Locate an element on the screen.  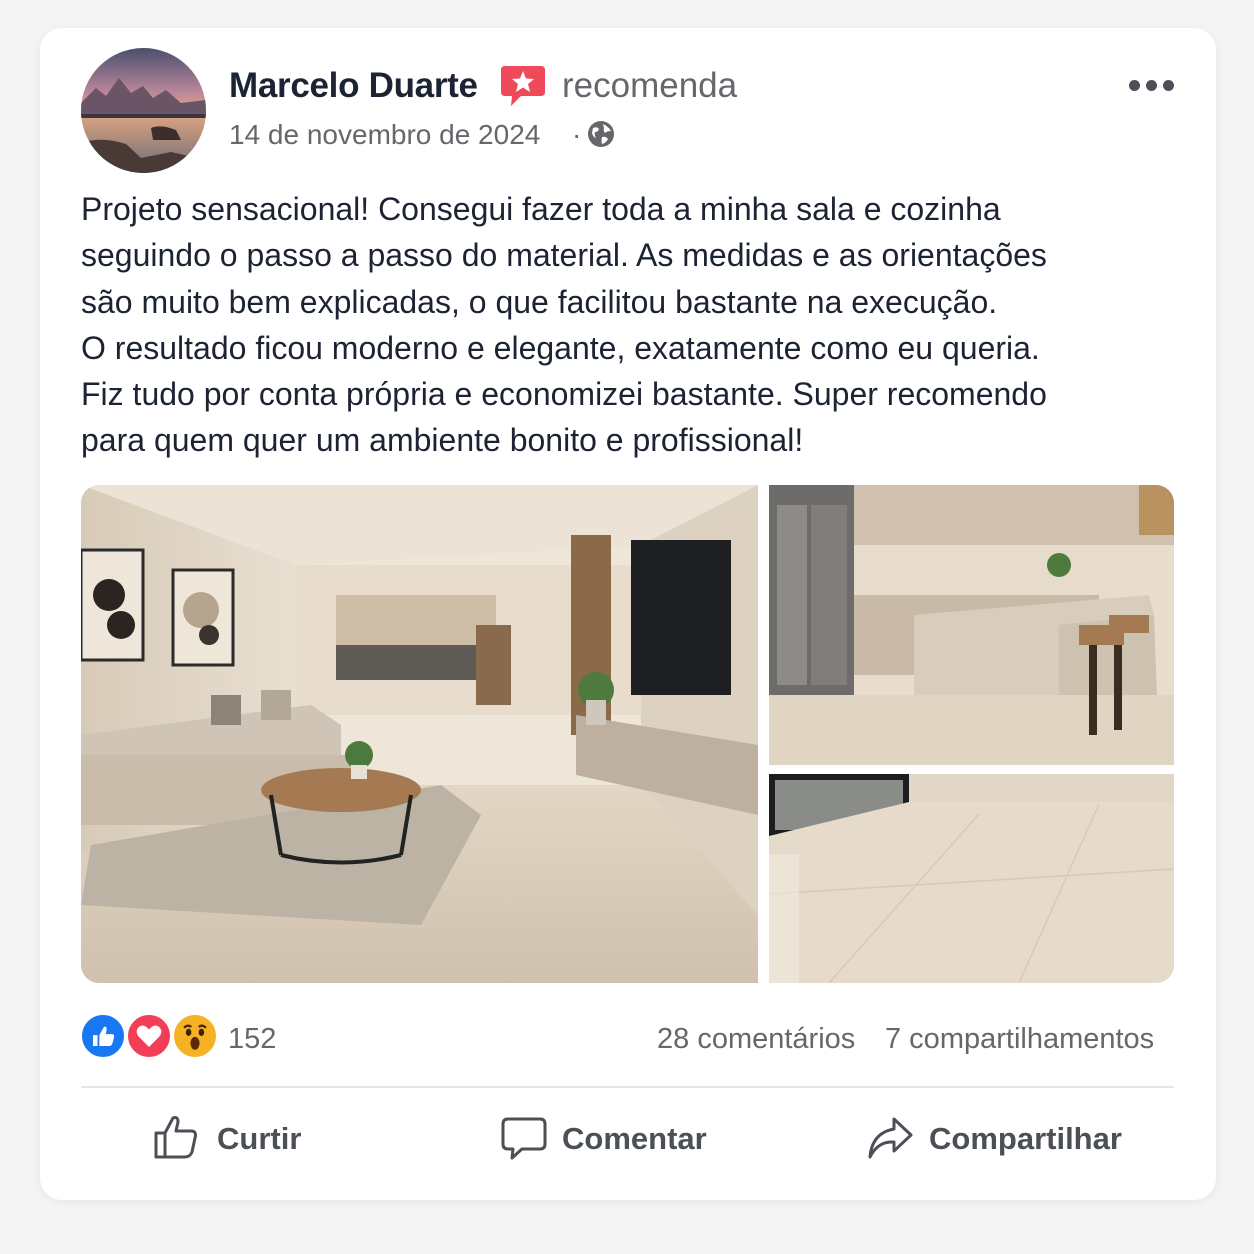
floor-image is located at coordinates (971, 878).